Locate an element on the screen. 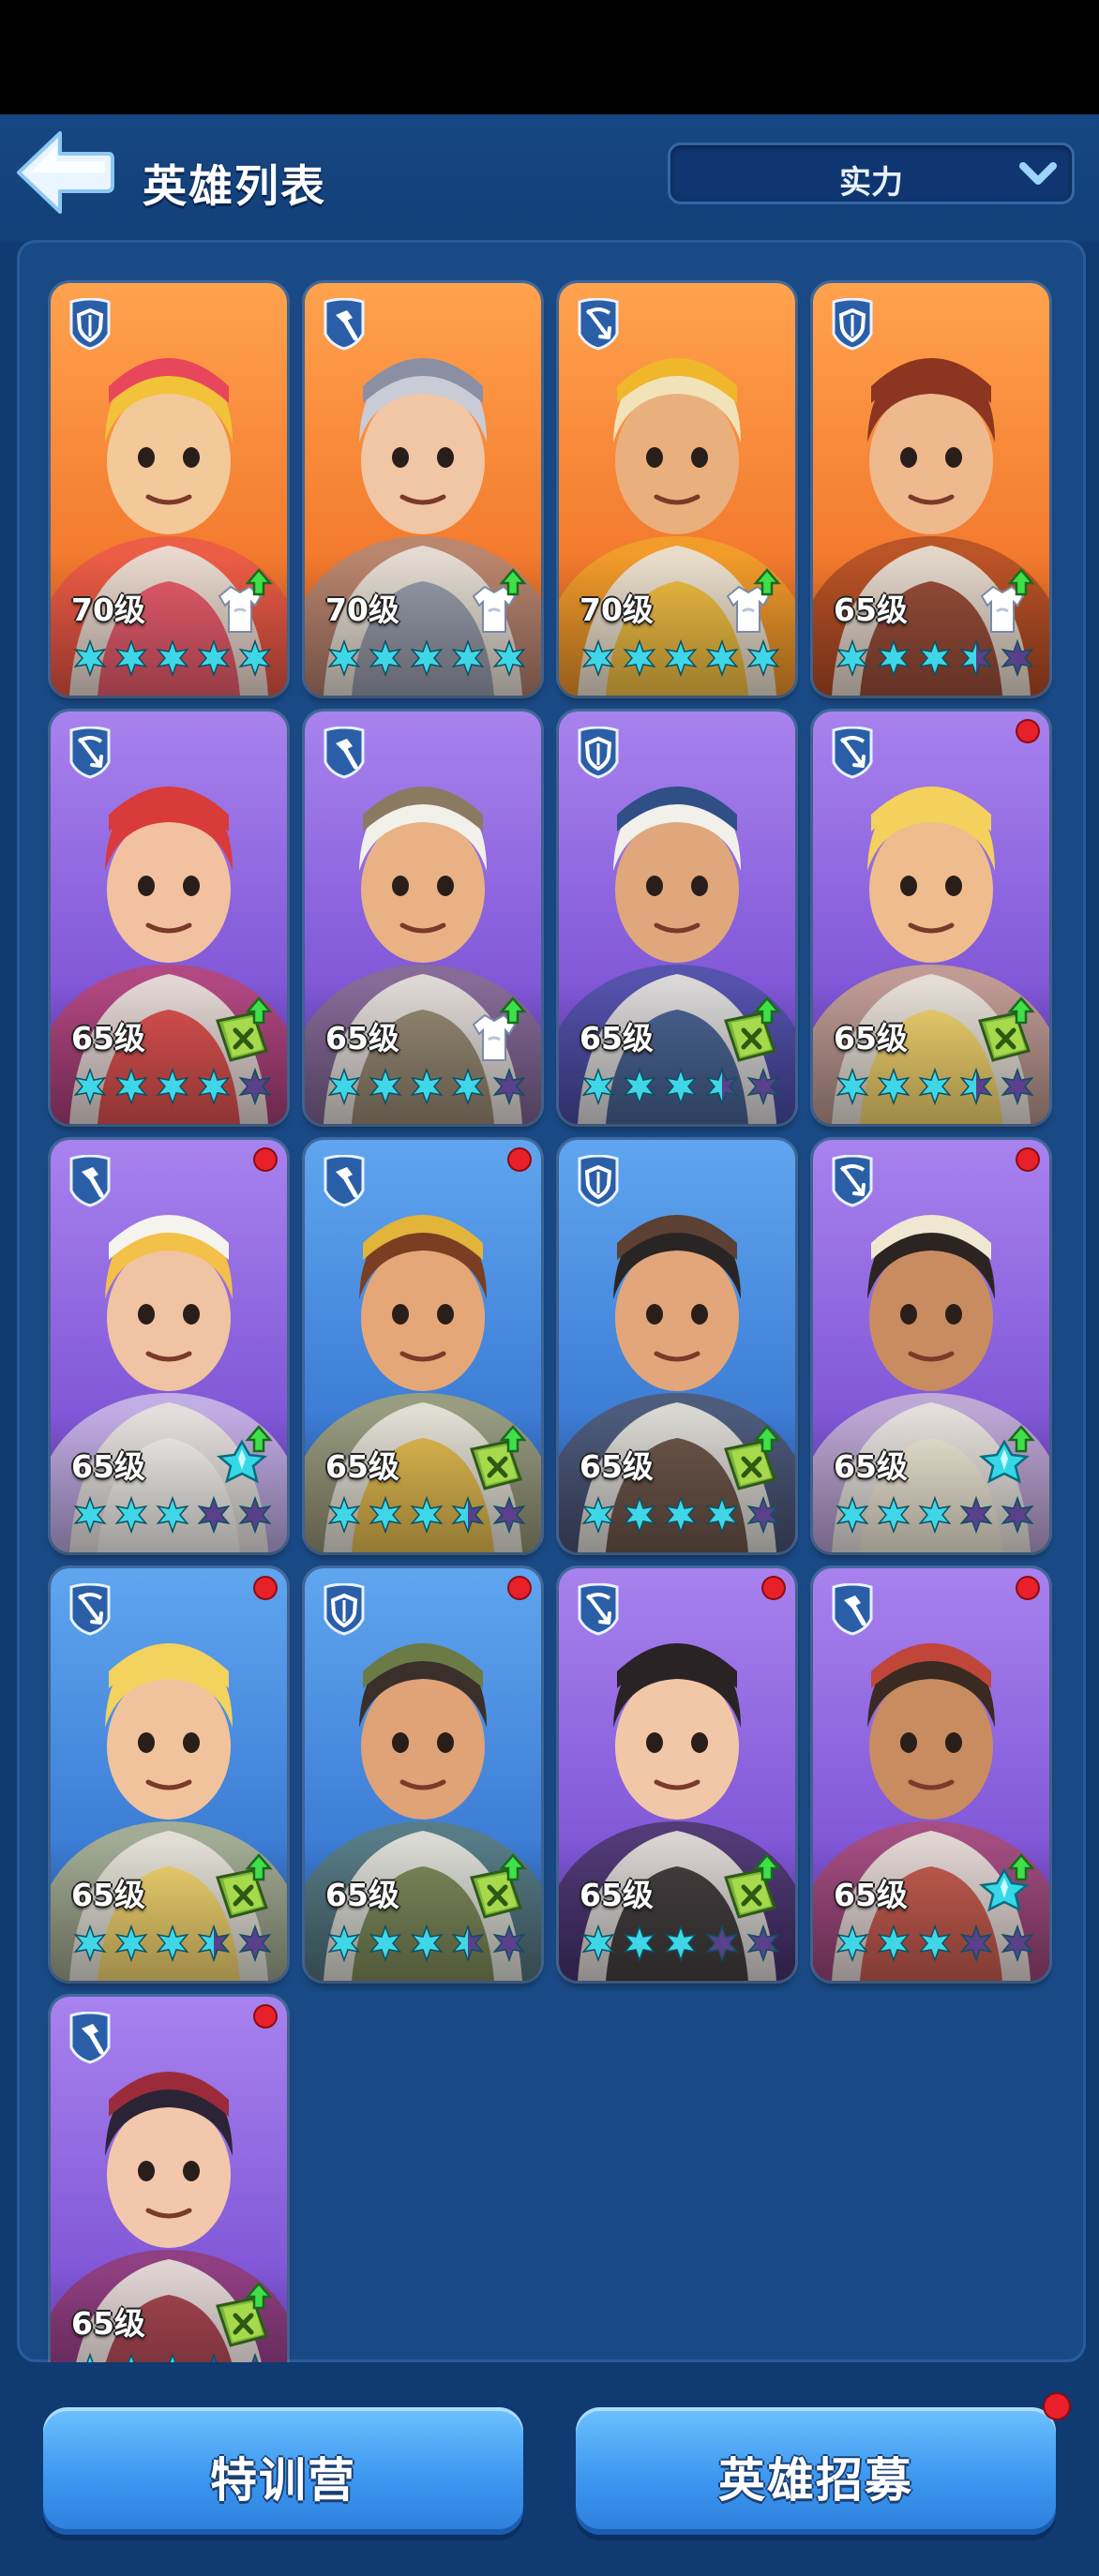  back-button is located at coordinates (63, 172).